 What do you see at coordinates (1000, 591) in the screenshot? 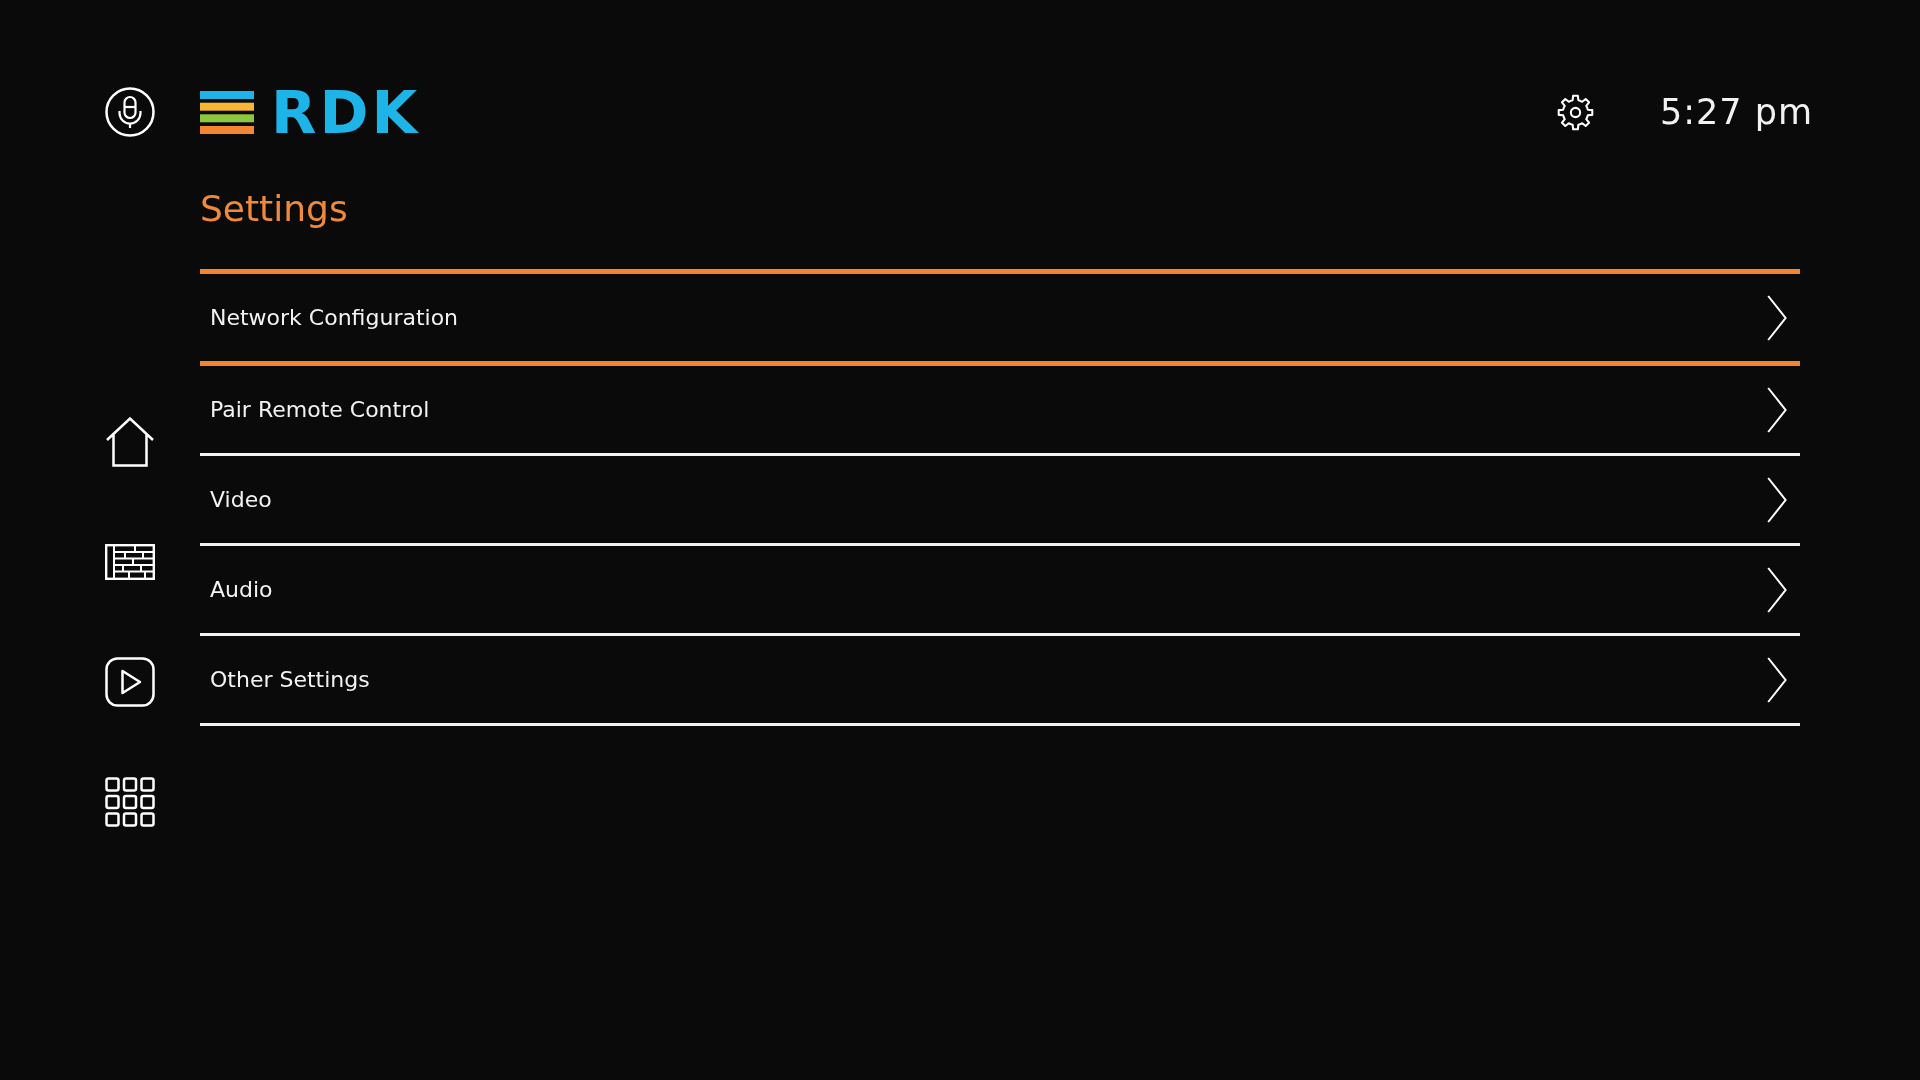
I see `menu-item: Audio` at bounding box center [1000, 591].